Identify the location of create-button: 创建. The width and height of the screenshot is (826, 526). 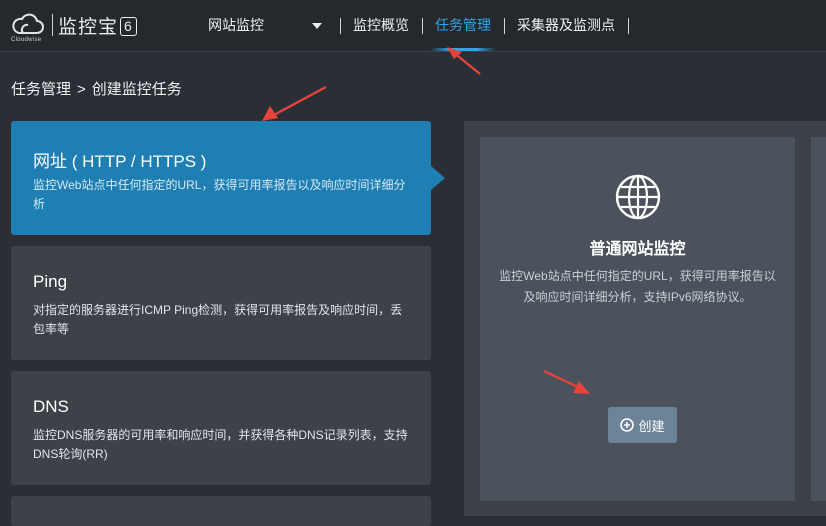
(642, 425).